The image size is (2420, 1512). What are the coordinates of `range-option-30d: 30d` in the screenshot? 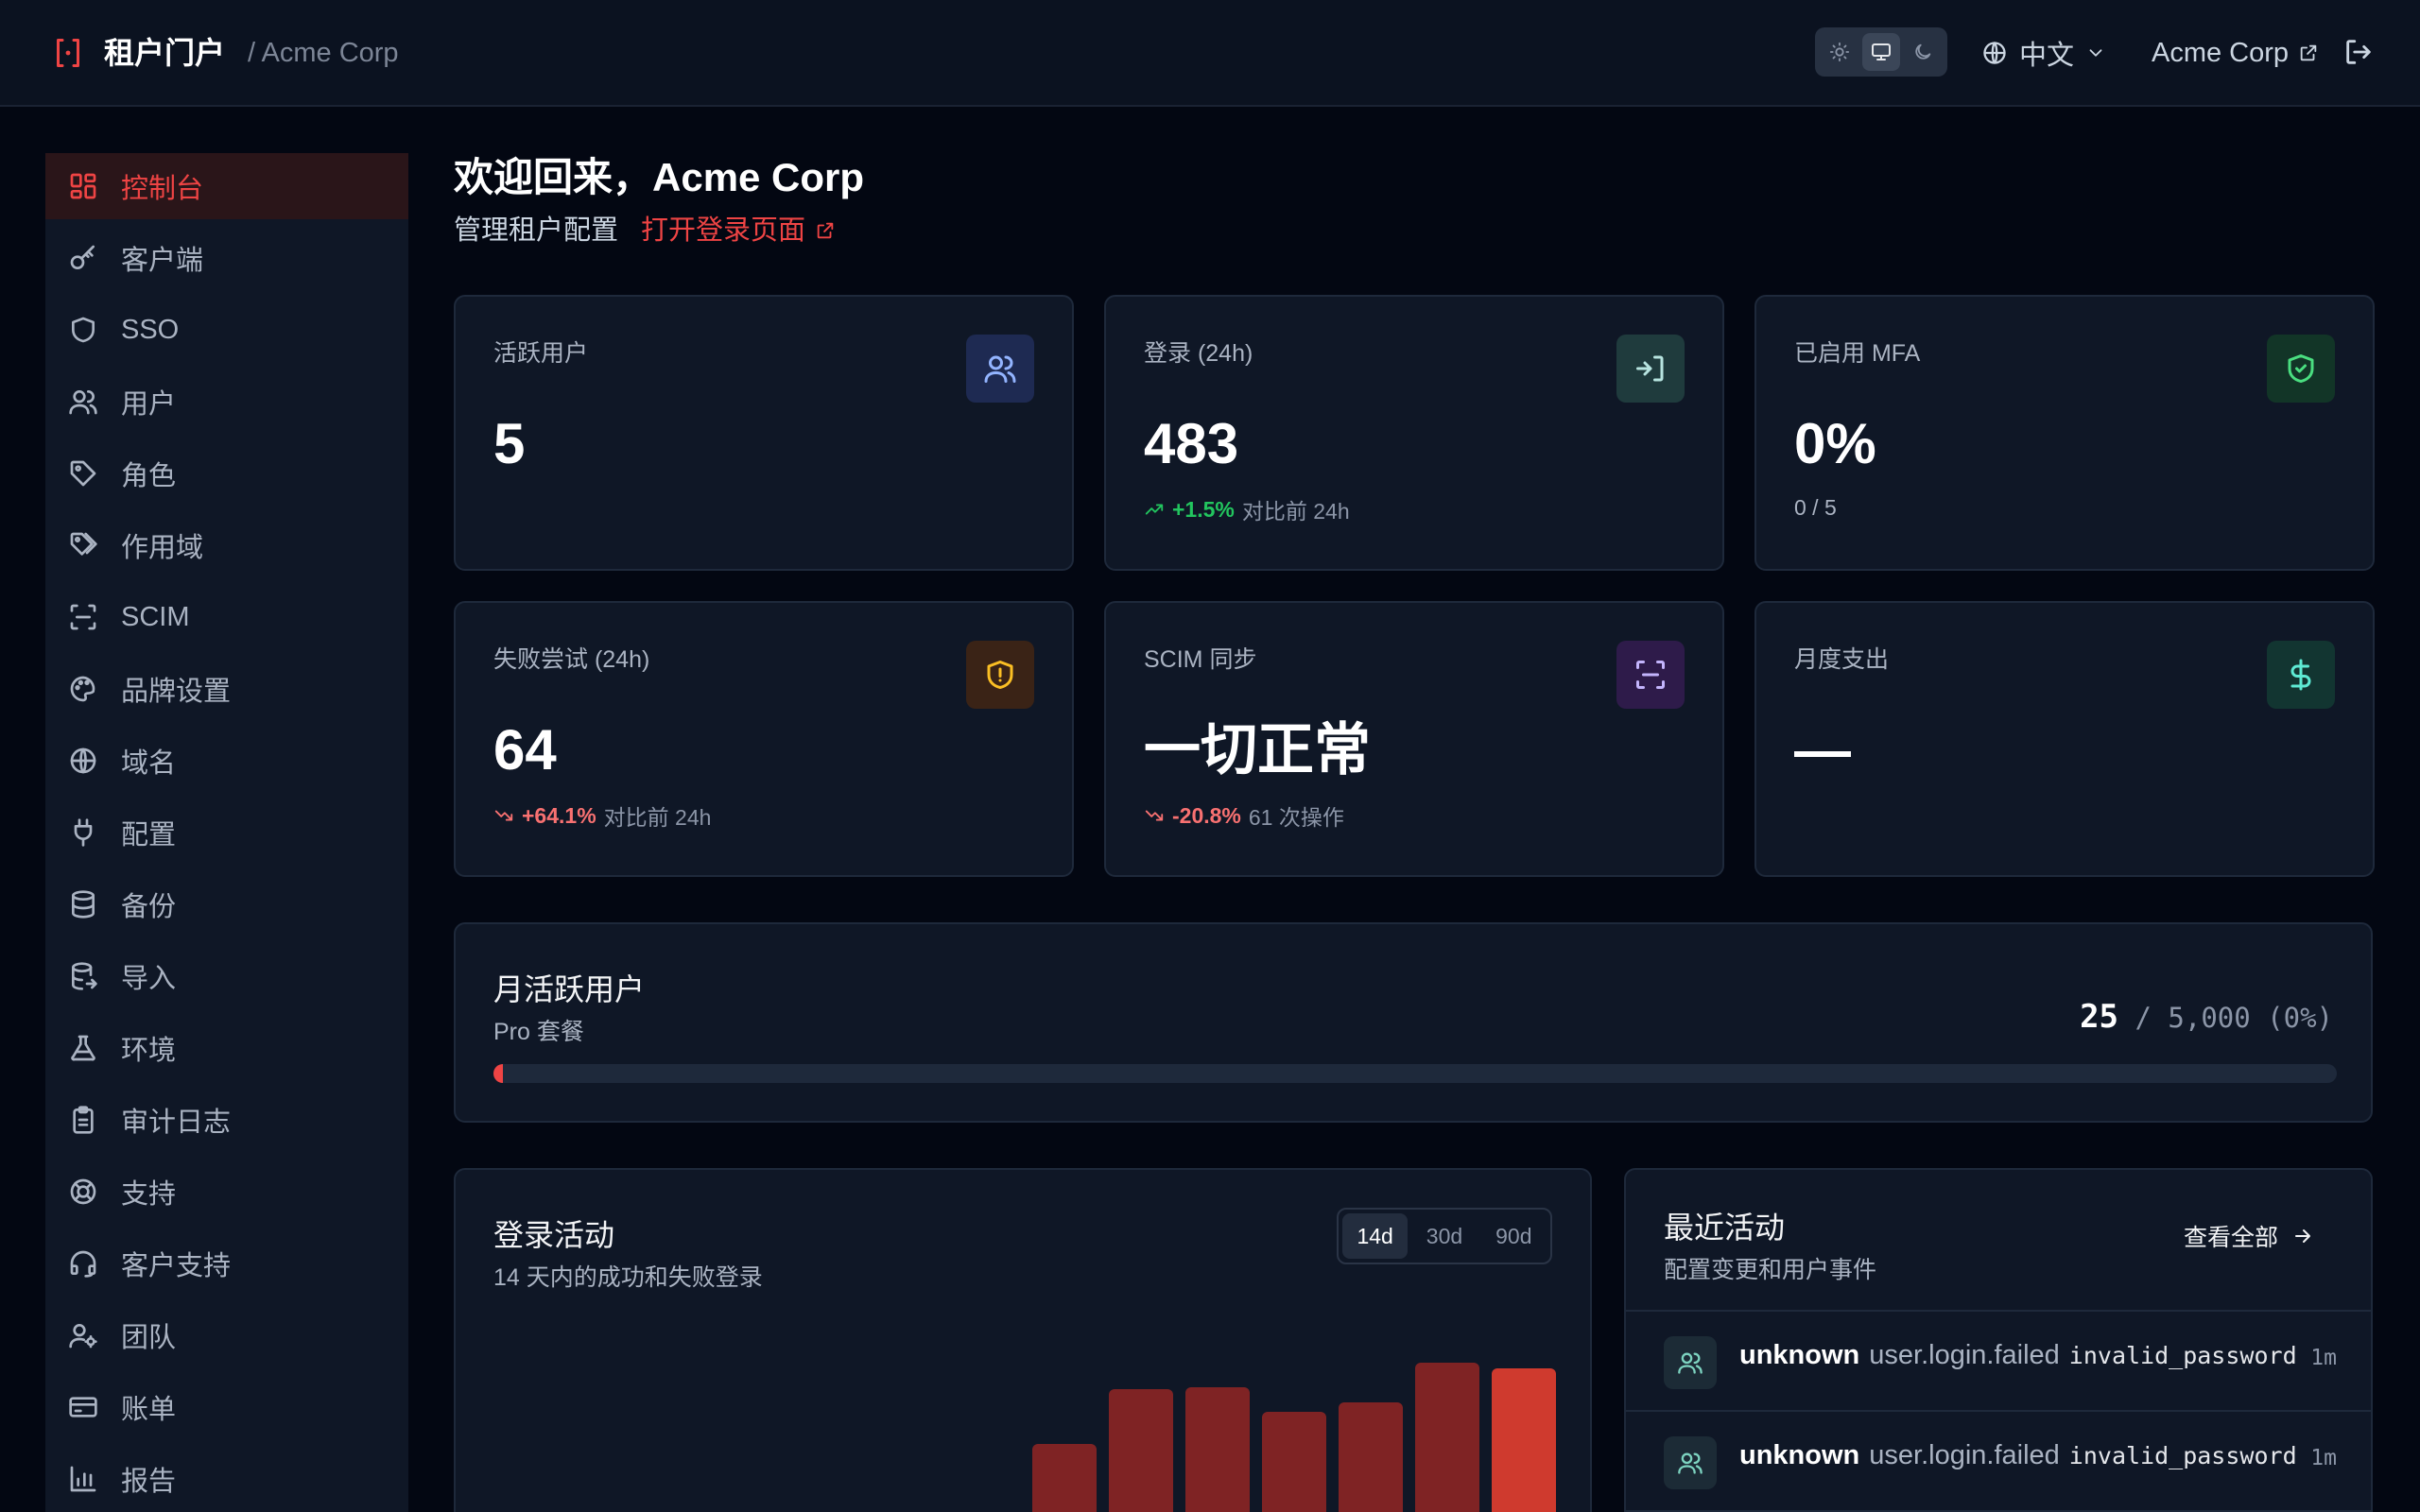 It's located at (1444, 1236).